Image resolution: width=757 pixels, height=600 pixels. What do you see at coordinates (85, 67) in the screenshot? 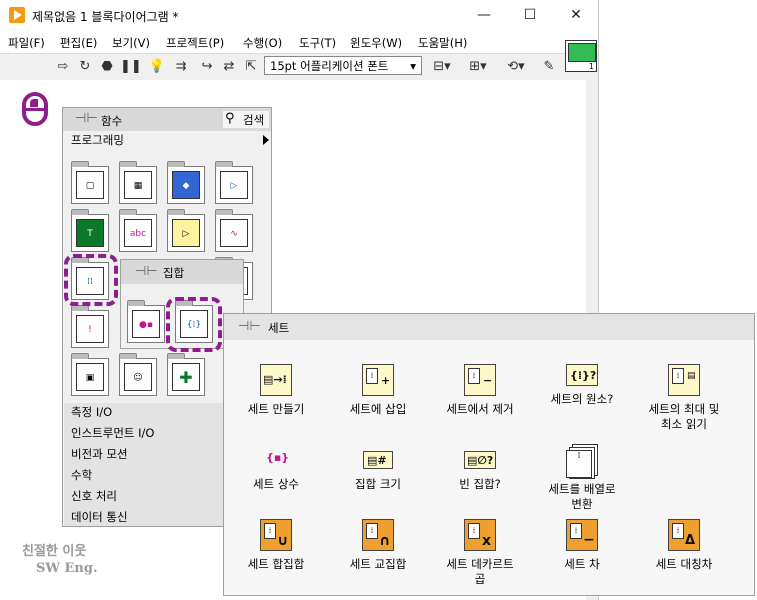
I see `run-continuously-icon: ↻` at bounding box center [85, 67].